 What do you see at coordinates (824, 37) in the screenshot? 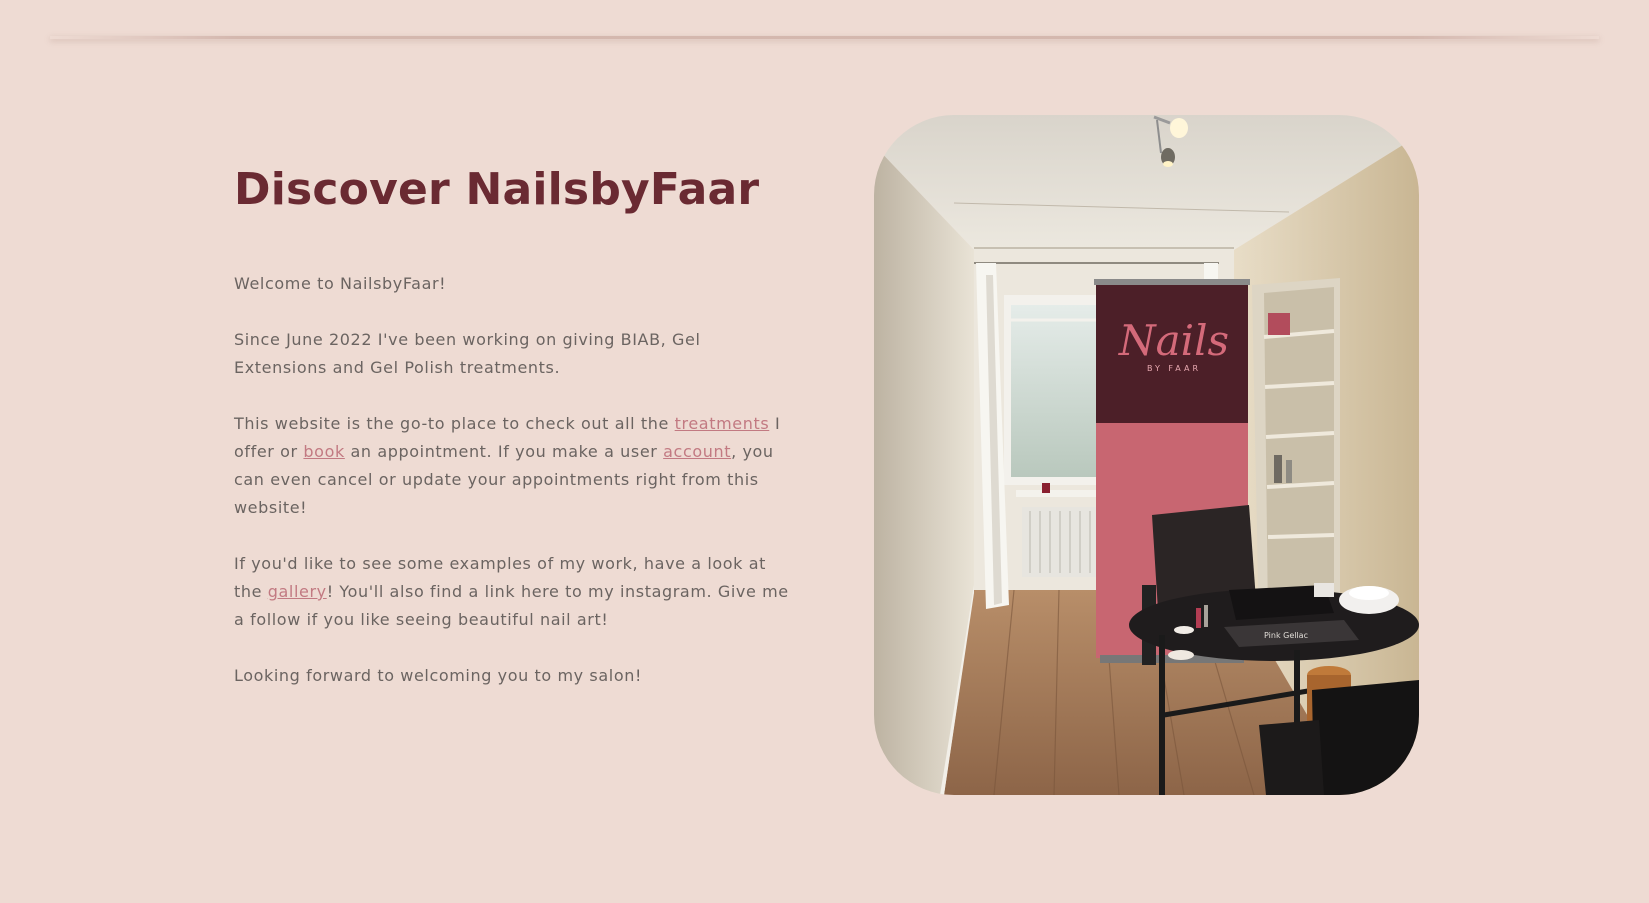
I see `header-divider` at bounding box center [824, 37].